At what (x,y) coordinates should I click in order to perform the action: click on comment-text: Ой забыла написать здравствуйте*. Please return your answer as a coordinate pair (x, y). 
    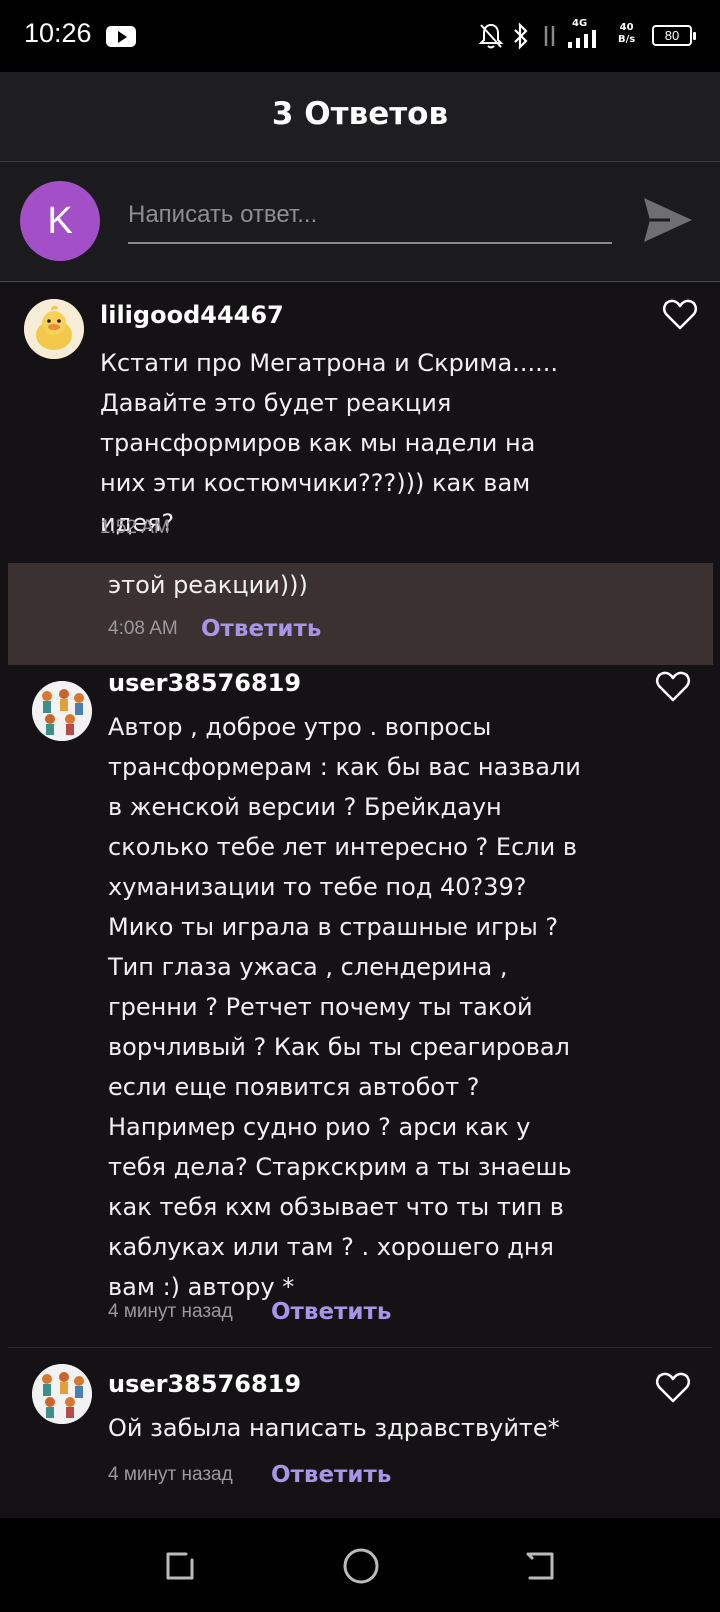
    Looking at the image, I should click on (334, 1428).